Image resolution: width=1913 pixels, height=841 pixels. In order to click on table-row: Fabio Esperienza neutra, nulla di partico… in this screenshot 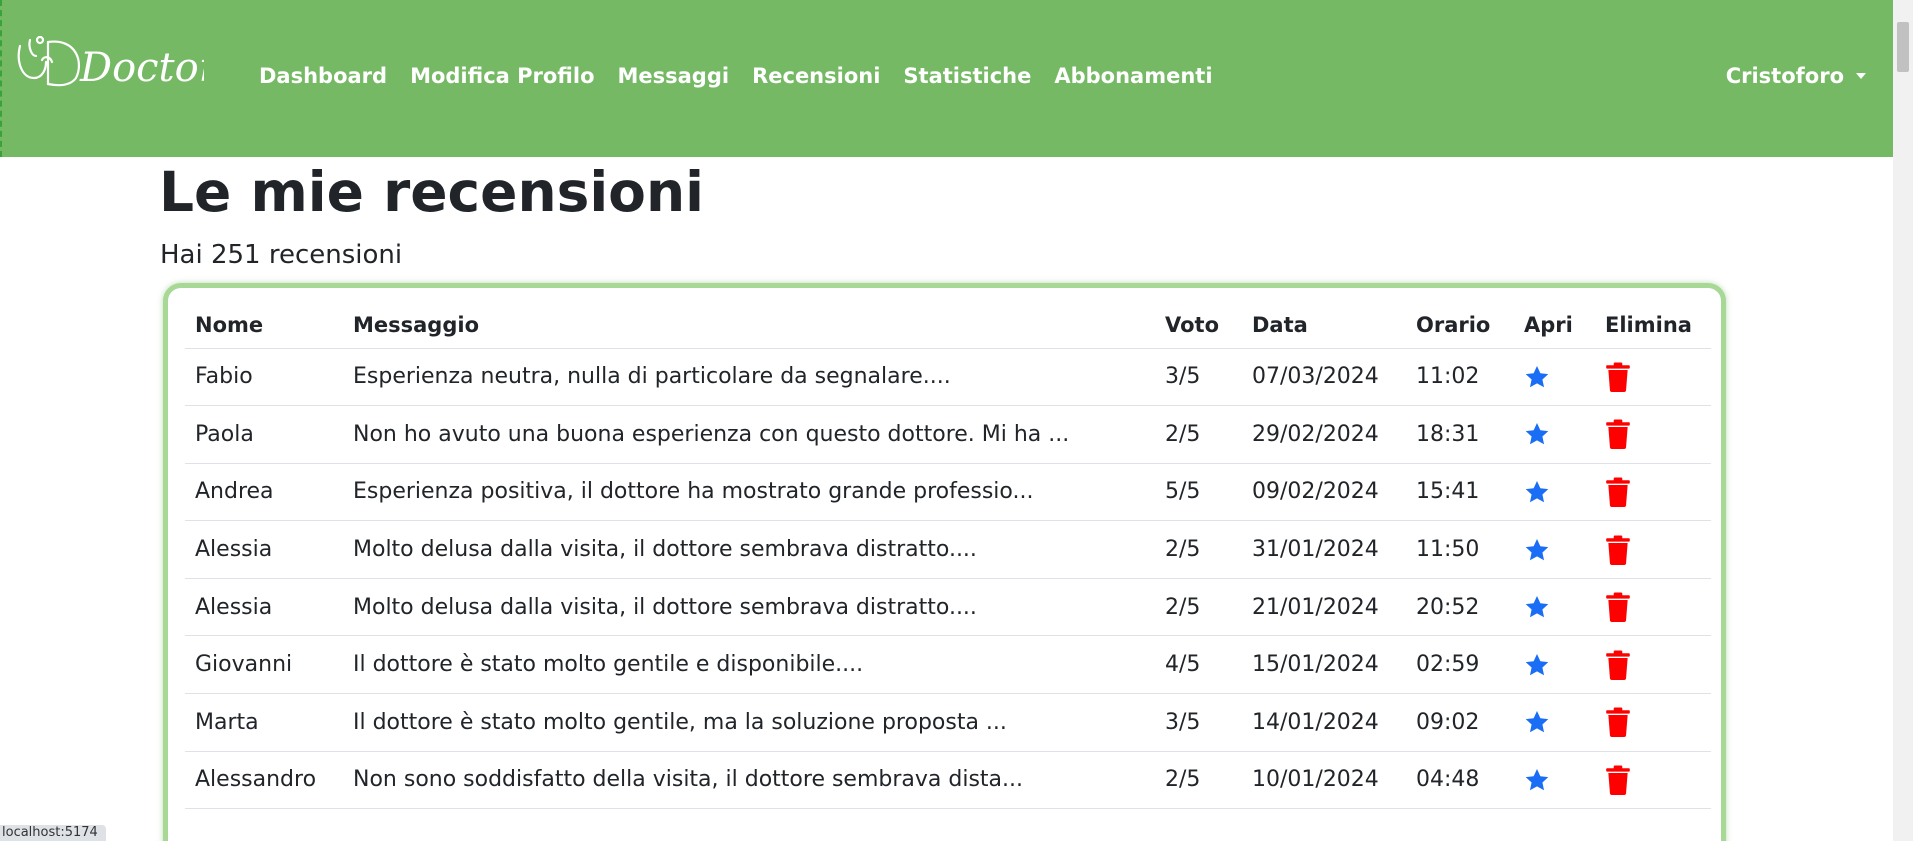, I will do `click(948, 377)`.